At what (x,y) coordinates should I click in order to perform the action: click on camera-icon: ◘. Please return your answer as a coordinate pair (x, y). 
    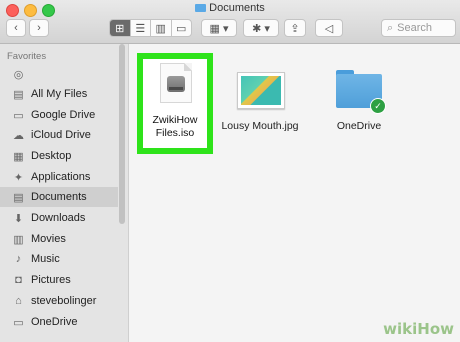
    Looking at the image, I should click on (18, 280).